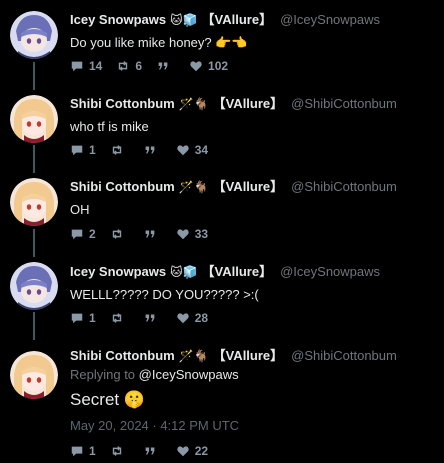 This screenshot has width=444, height=463. What do you see at coordinates (80, 209) in the screenshot?
I see `tweet-text: OH` at bounding box center [80, 209].